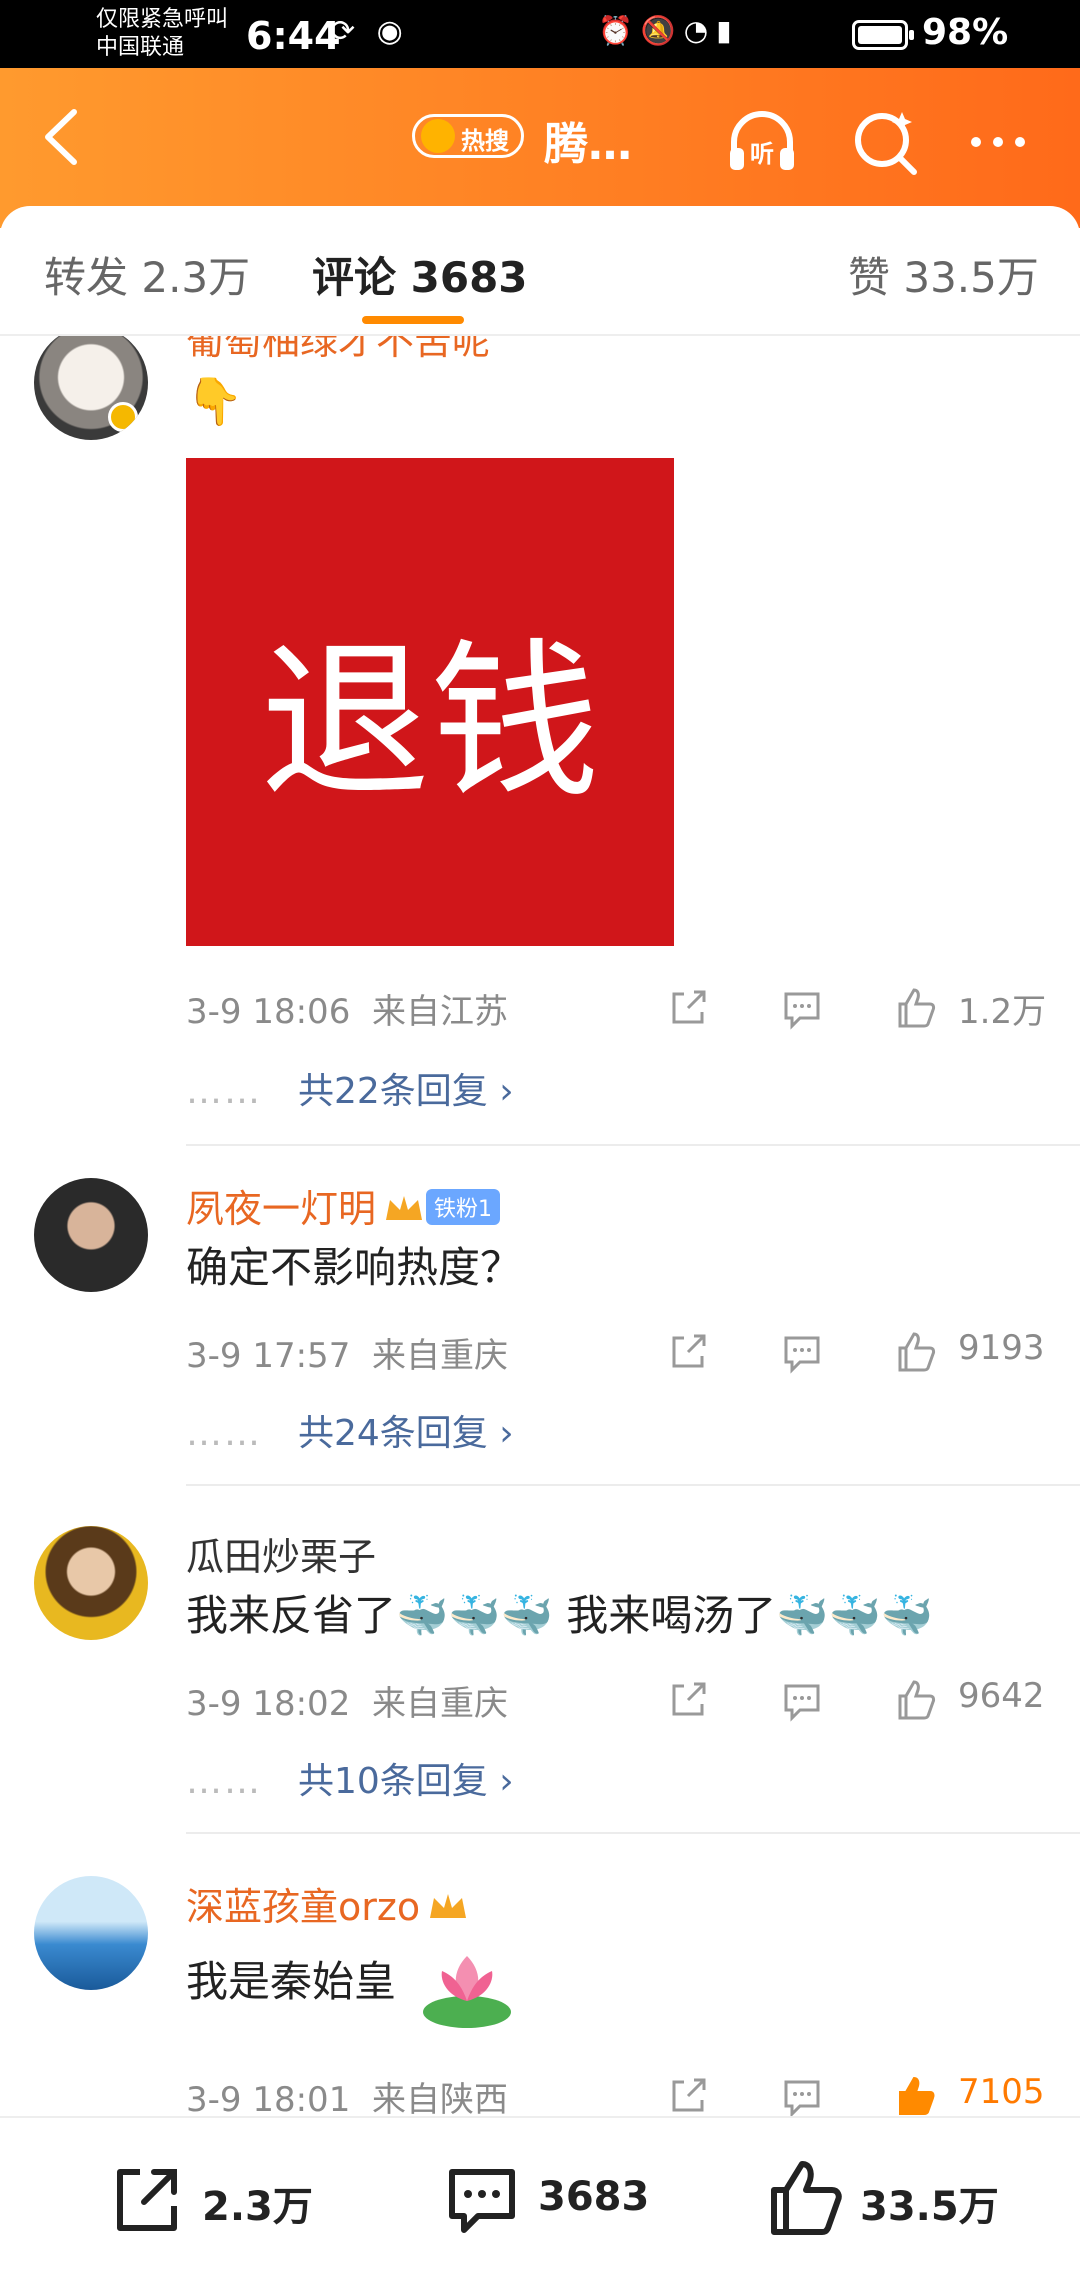 This screenshot has width=1080, height=2280. I want to click on nfc-eye-icons: ⟳ ◉, so click(369, 31).